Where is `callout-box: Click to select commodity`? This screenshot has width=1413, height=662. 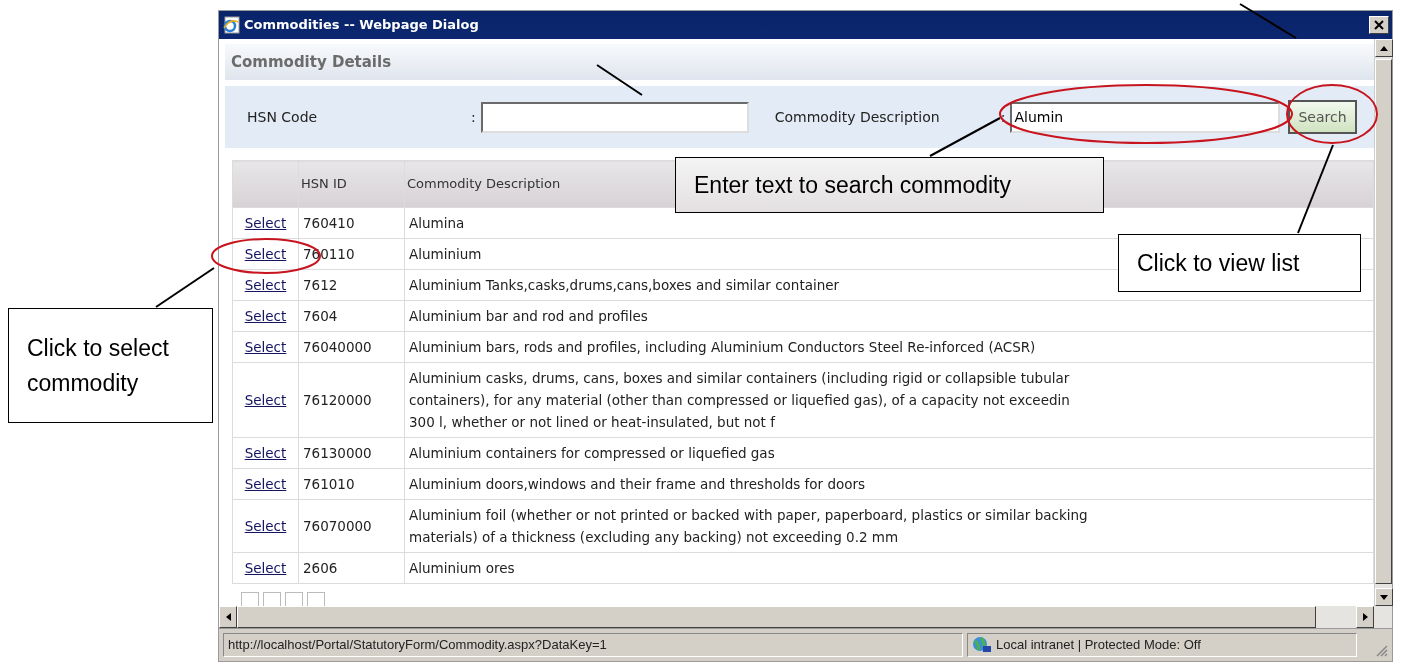 callout-box: Click to select commodity is located at coordinates (110, 365).